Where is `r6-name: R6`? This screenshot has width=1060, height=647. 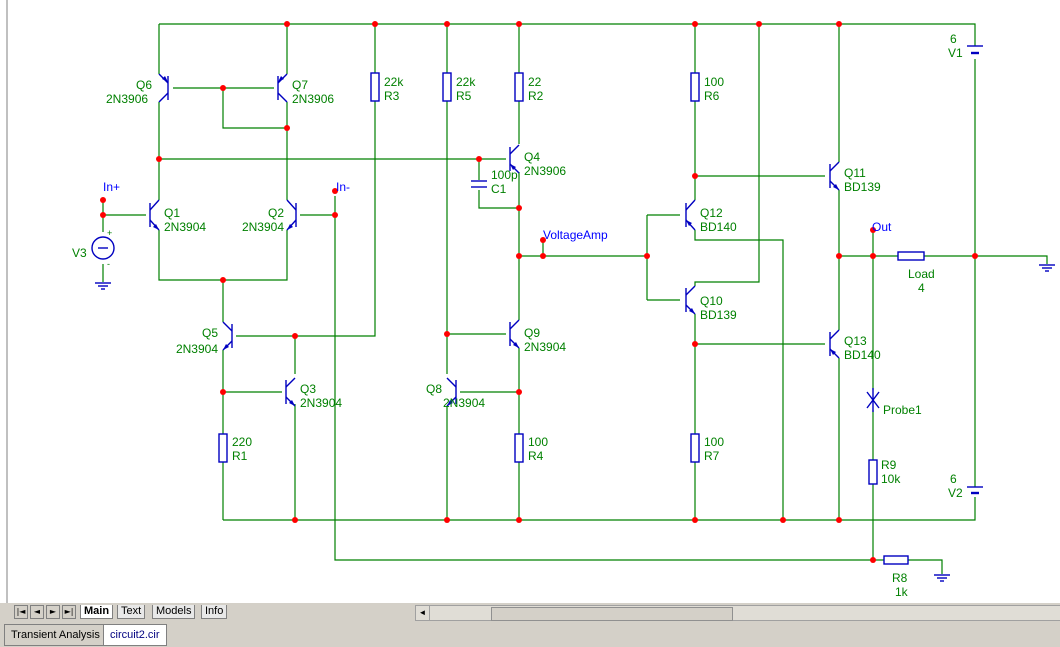
r6-name: R6 is located at coordinates (712, 96).